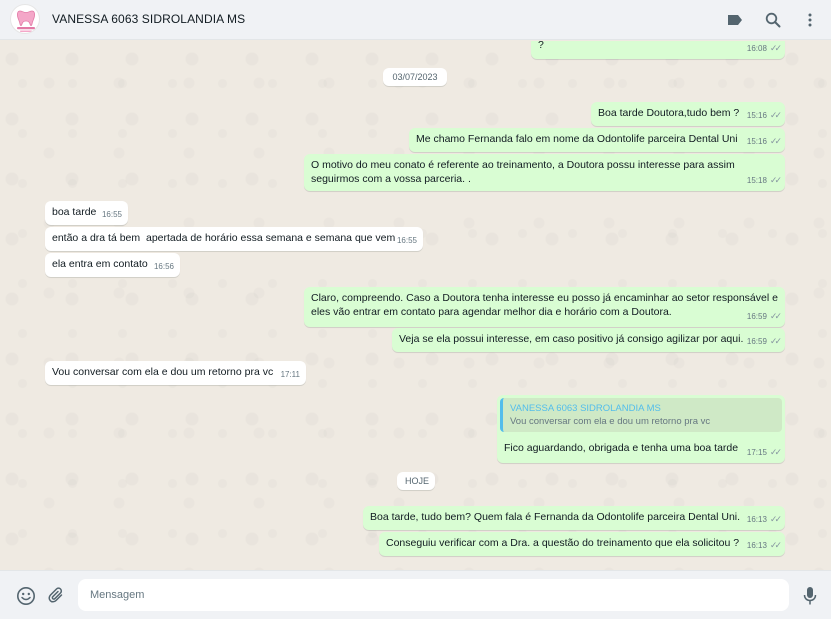 The width and height of the screenshot is (831, 619). I want to click on message-text: ela entra em contato, so click(100, 264).